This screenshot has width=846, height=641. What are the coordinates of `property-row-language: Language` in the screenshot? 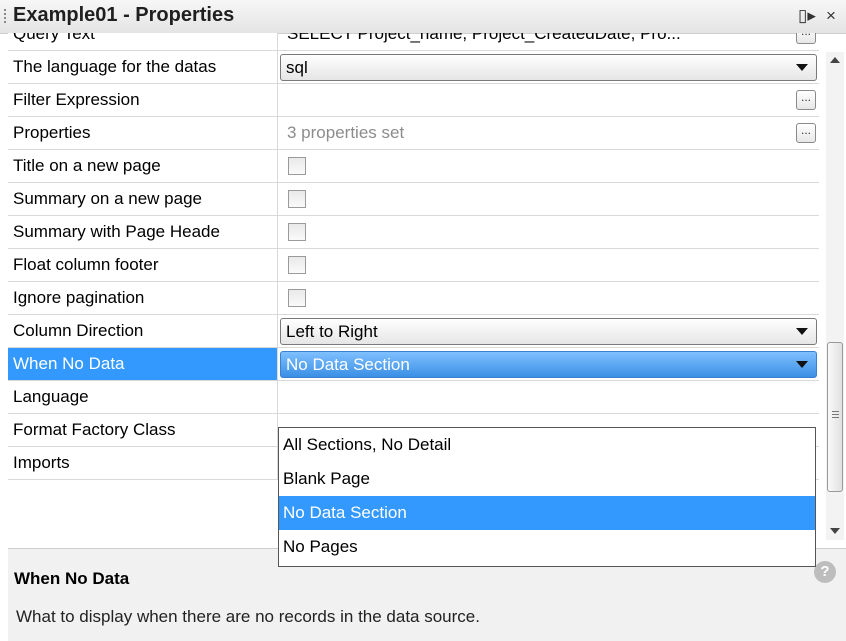 It's located at (413, 397).